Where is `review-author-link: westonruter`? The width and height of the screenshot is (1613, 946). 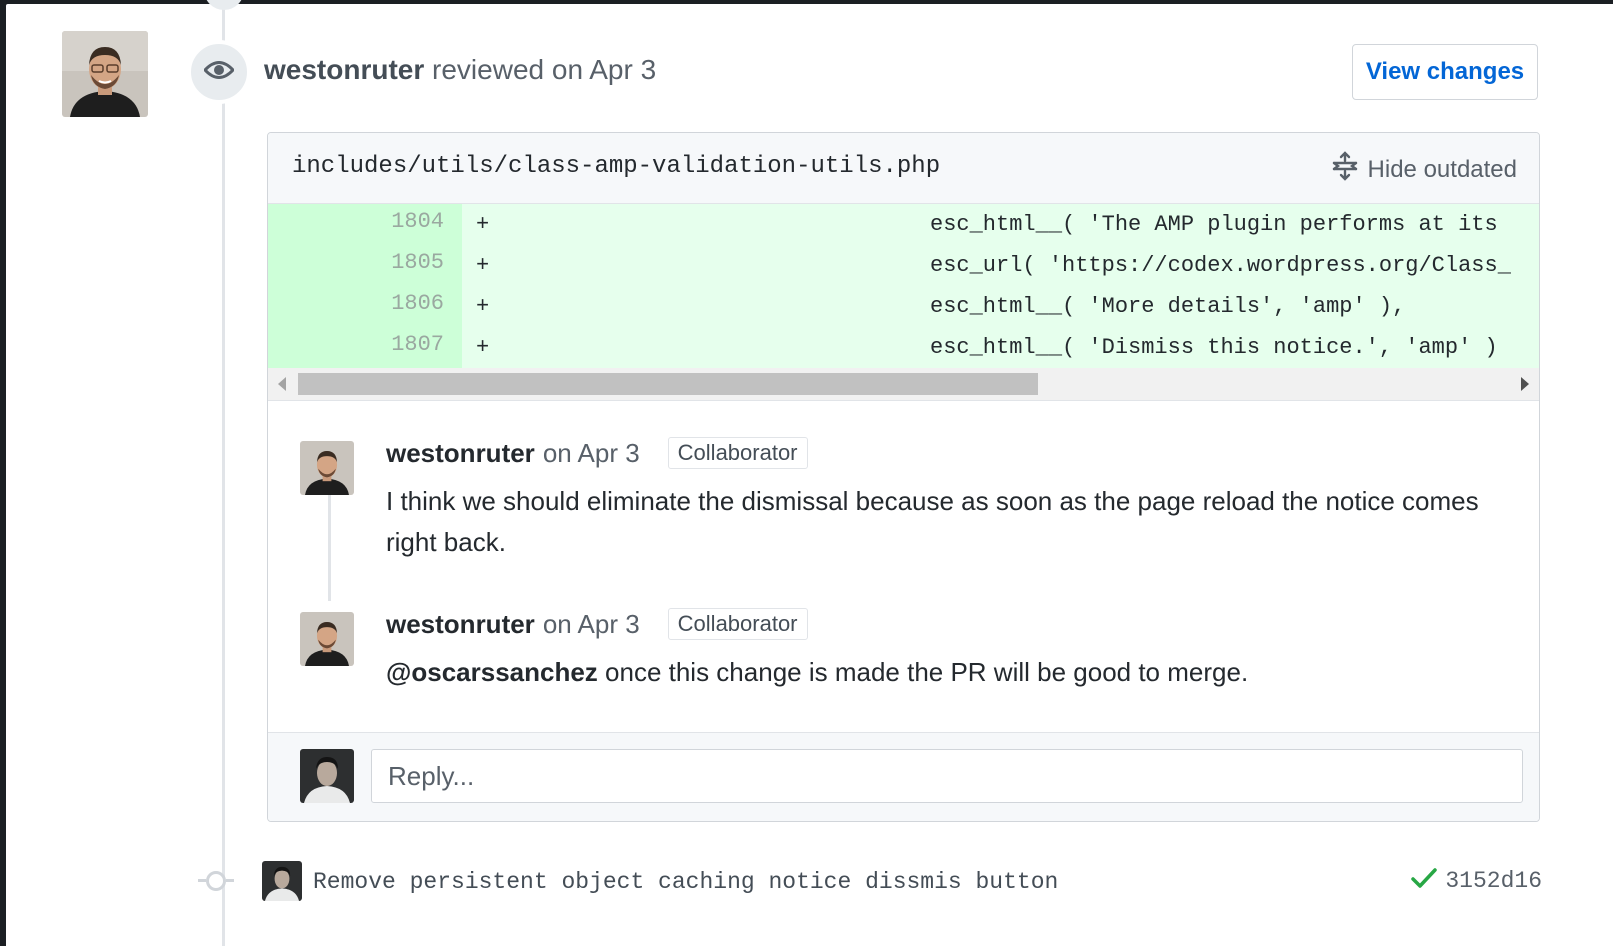
review-author-link: westonruter is located at coordinates (344, 69).